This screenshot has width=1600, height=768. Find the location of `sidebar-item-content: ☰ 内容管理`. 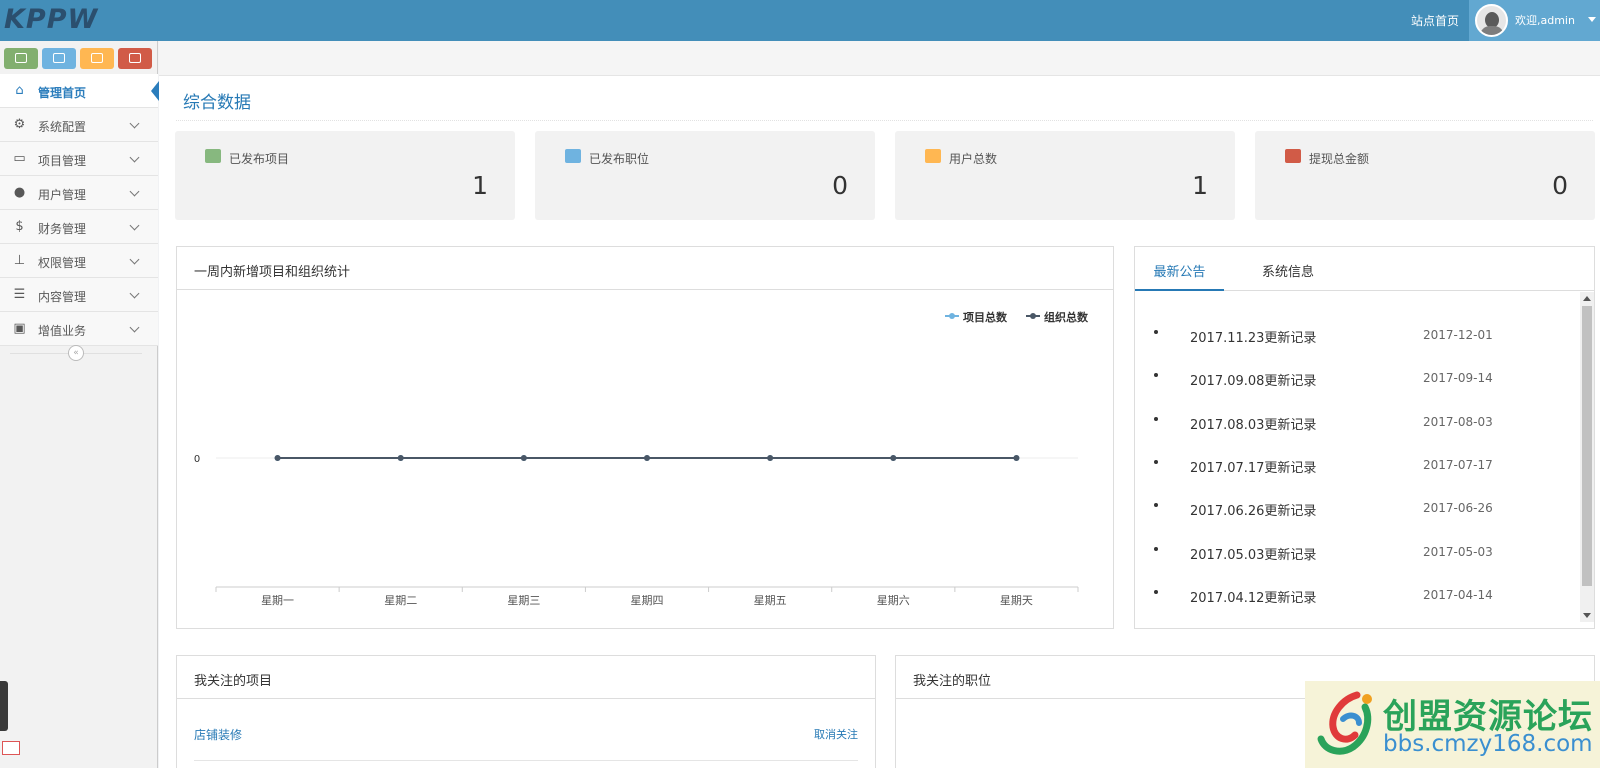

sidebar-item-content: ☰ 内容管理 is located at coordinates (79, 295).